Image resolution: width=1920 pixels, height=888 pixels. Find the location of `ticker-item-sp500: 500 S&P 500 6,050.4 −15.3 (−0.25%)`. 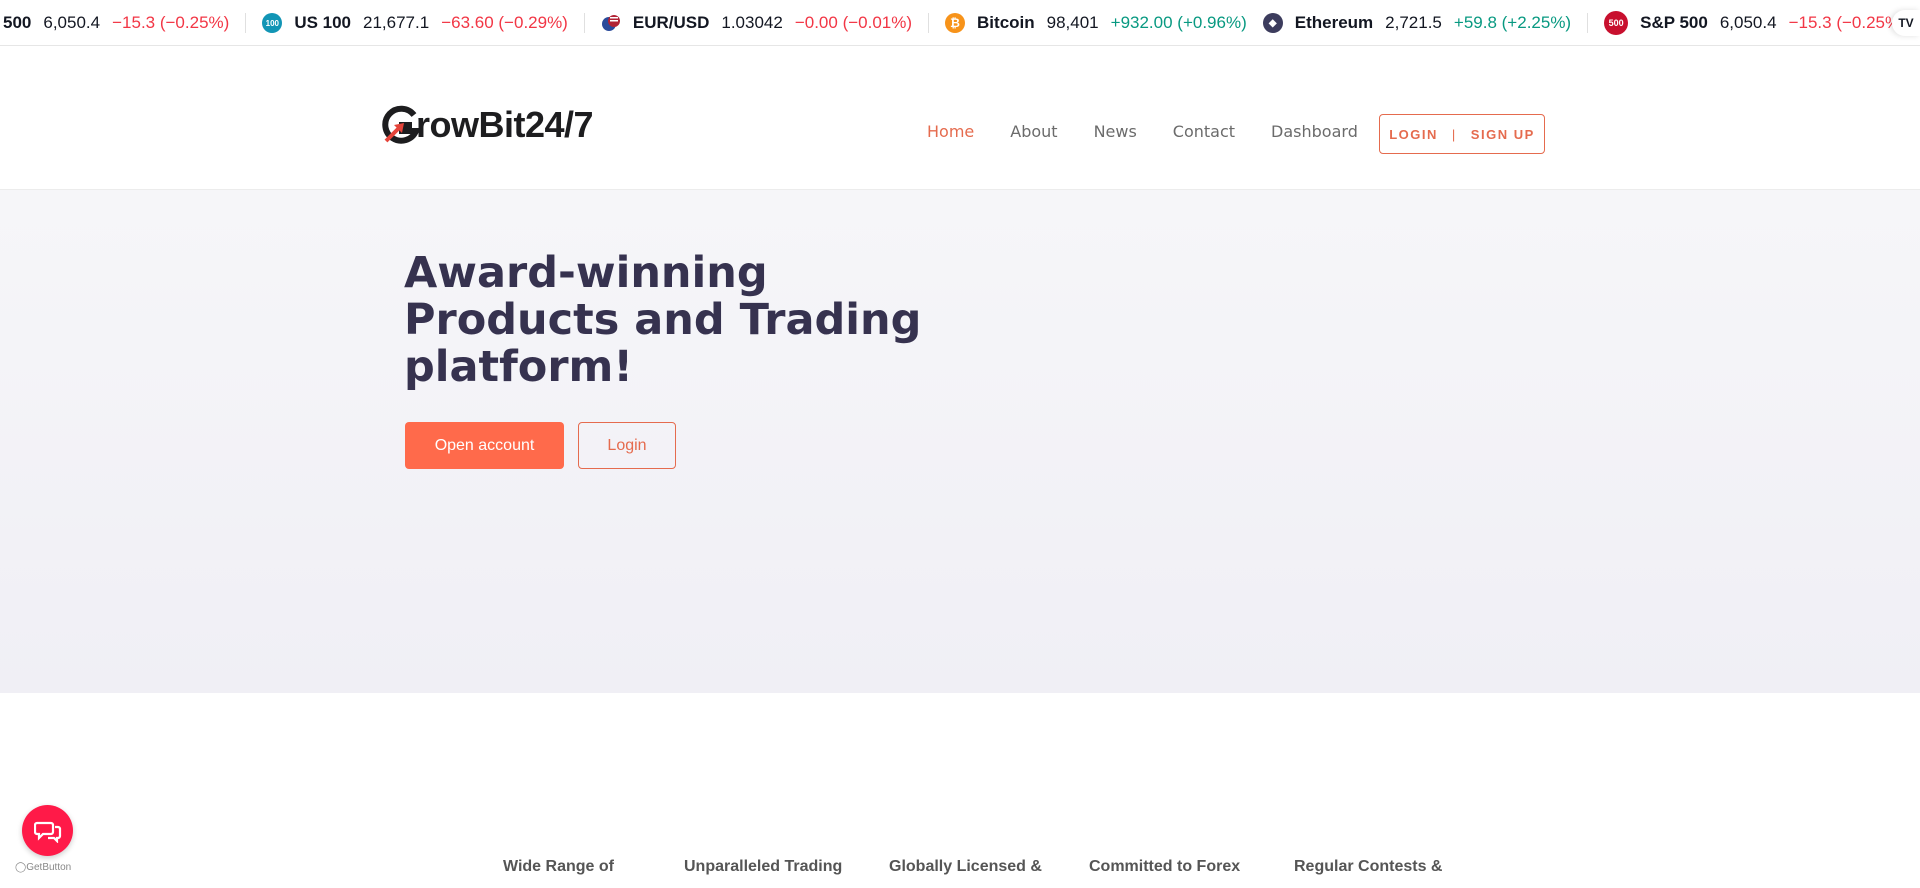

ticker-item-sp500: 500 S&P 500 6,050.4 −15.3 (−0.25%) is located at coordinates (1754, 22).